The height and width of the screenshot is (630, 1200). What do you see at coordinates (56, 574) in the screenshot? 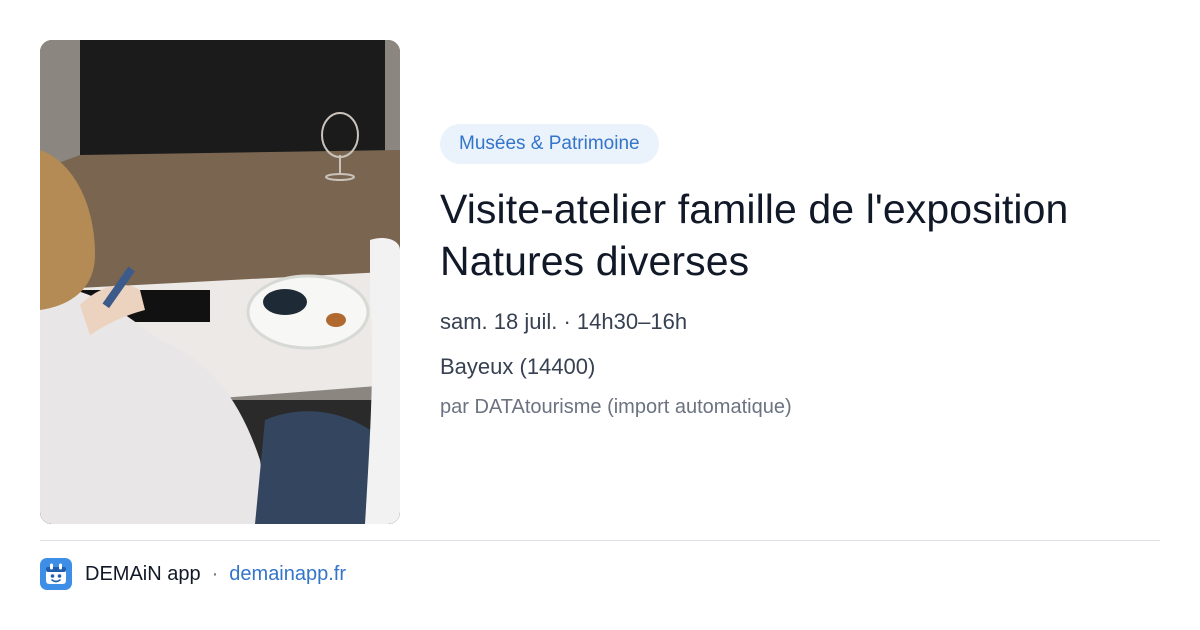
I see `demain-app-logo-icon` at bounding box center [56, 574].